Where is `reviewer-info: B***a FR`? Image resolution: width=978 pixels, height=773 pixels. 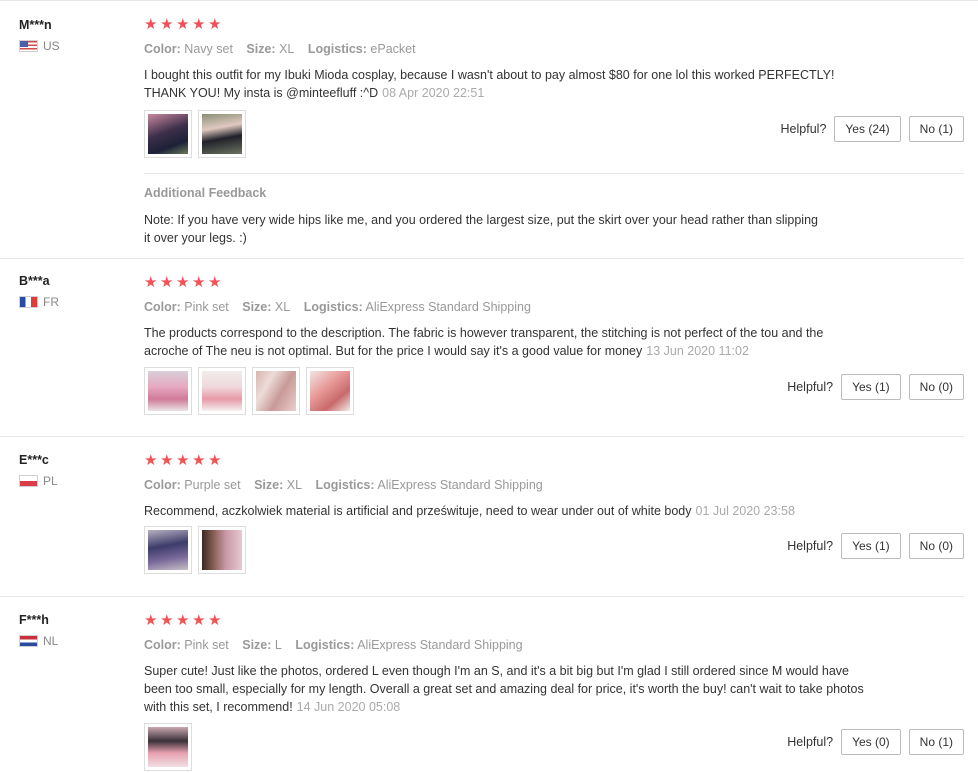
reviewer-info: B***a FR is located at coordinates (39, 291).